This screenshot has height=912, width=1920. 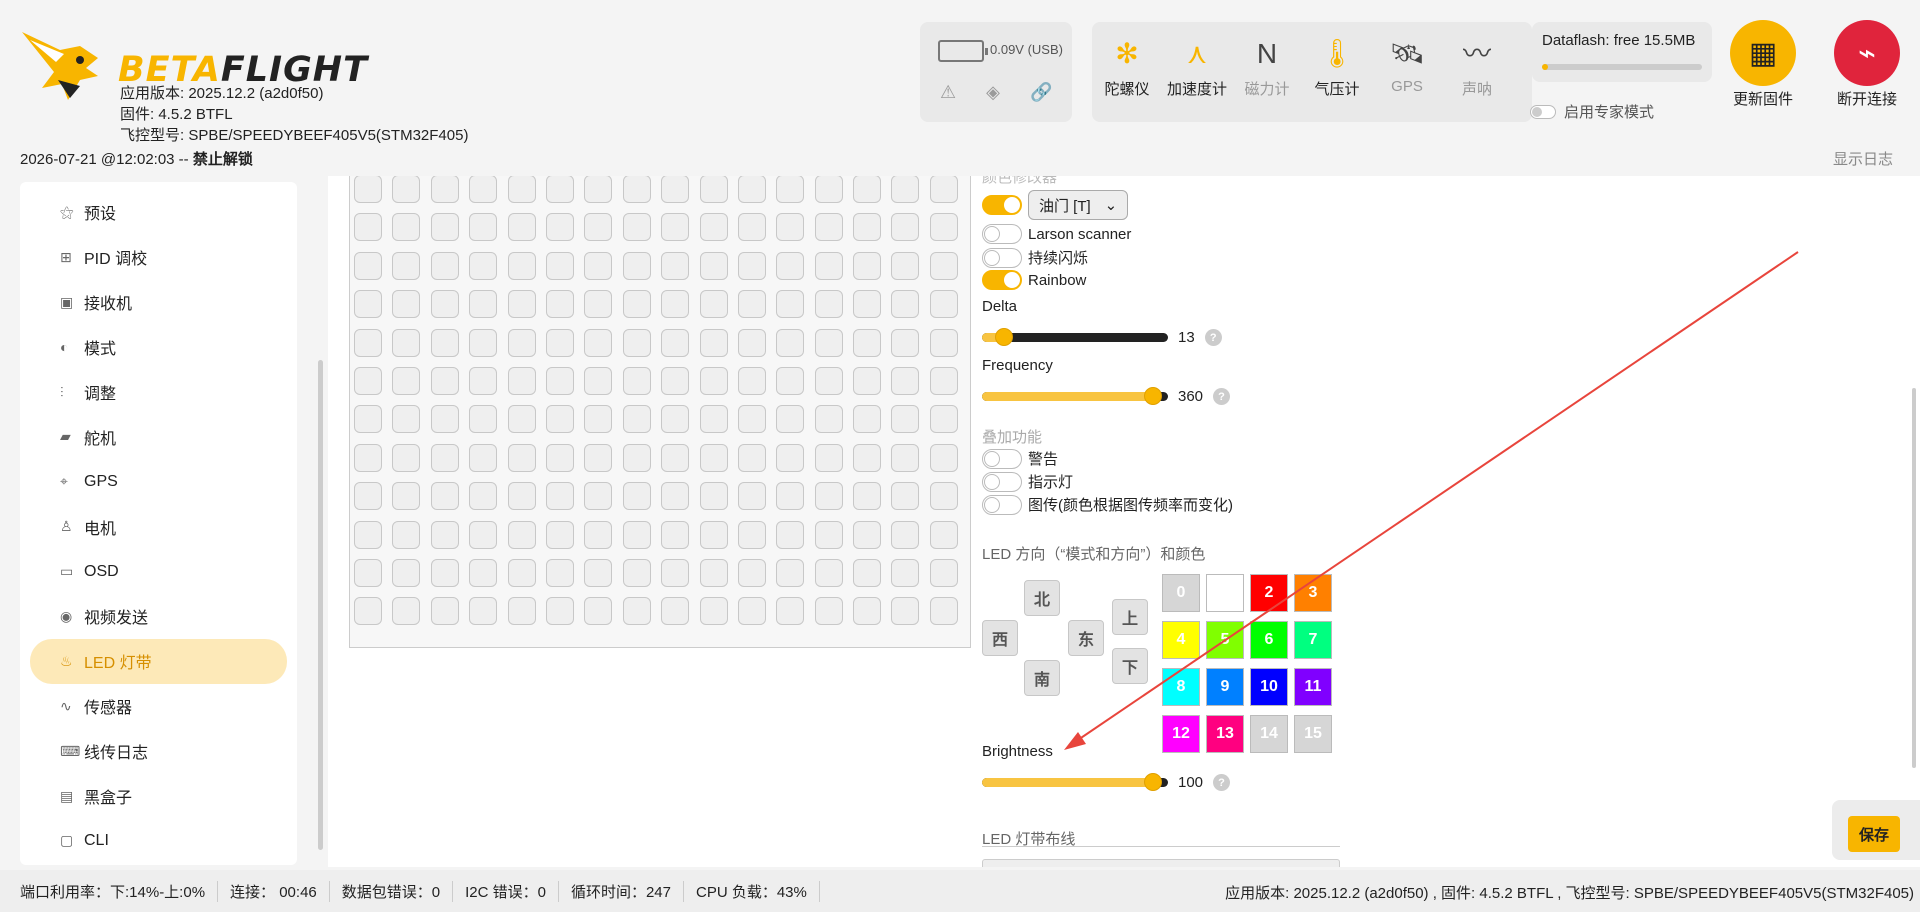 What do you see at coordinates (1914, 578) in the screenshot?
I see `main-scrollbar` at bounding box center [1914, 578].